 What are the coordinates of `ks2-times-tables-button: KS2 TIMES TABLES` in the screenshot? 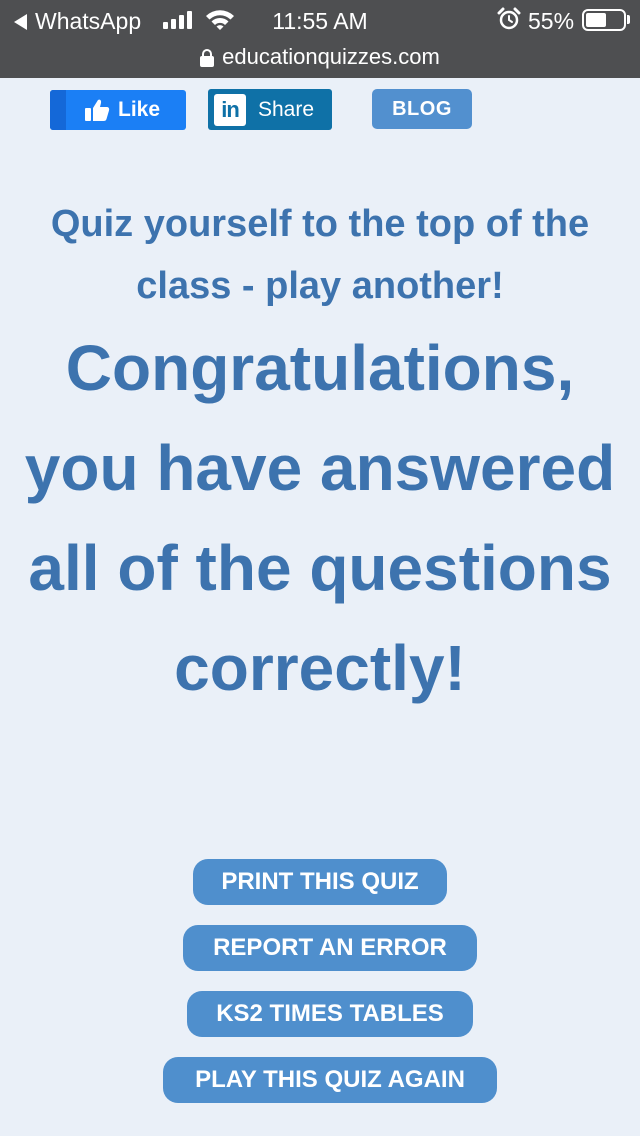 It's located at (330, 1014).